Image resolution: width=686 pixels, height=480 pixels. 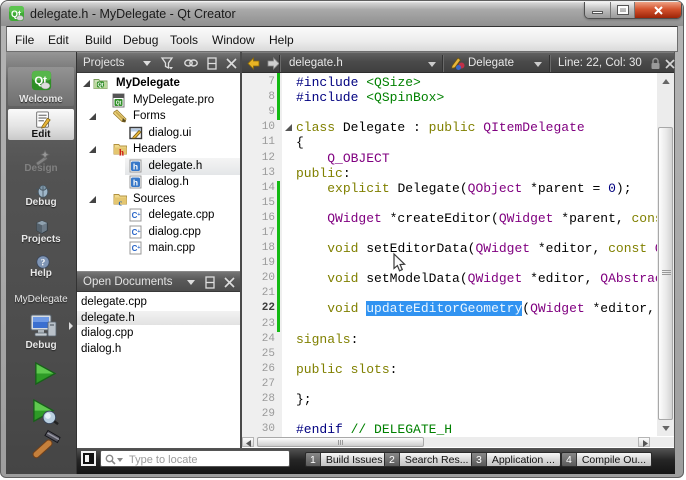 I want to click on svg-text: c, so click(x=121, y=202).